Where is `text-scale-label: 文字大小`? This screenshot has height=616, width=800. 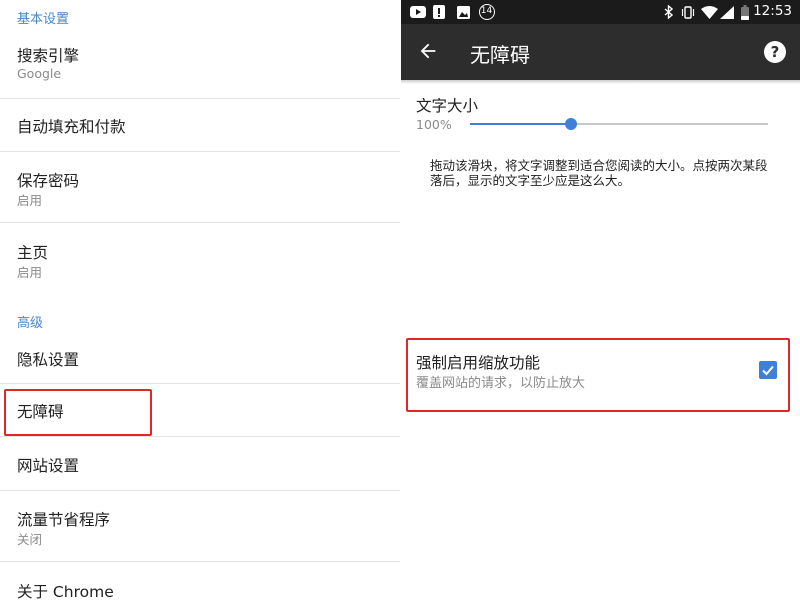
text-scale-label: 文字大小 is located at coordinates (447, 106).